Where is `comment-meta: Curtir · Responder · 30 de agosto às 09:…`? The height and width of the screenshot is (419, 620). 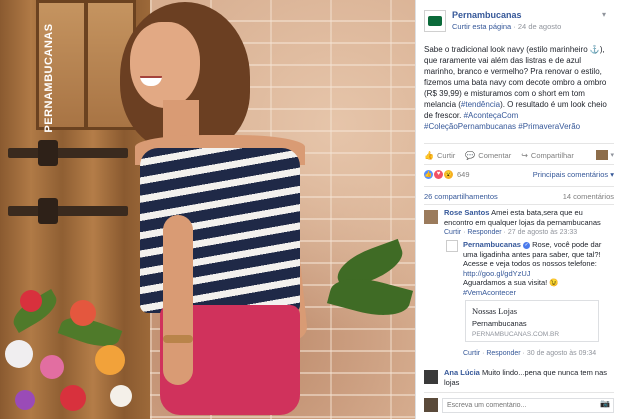 comment-meta: Curtir · Responder · 30 de agosto às 09:… is located at coordinates (530, 353).